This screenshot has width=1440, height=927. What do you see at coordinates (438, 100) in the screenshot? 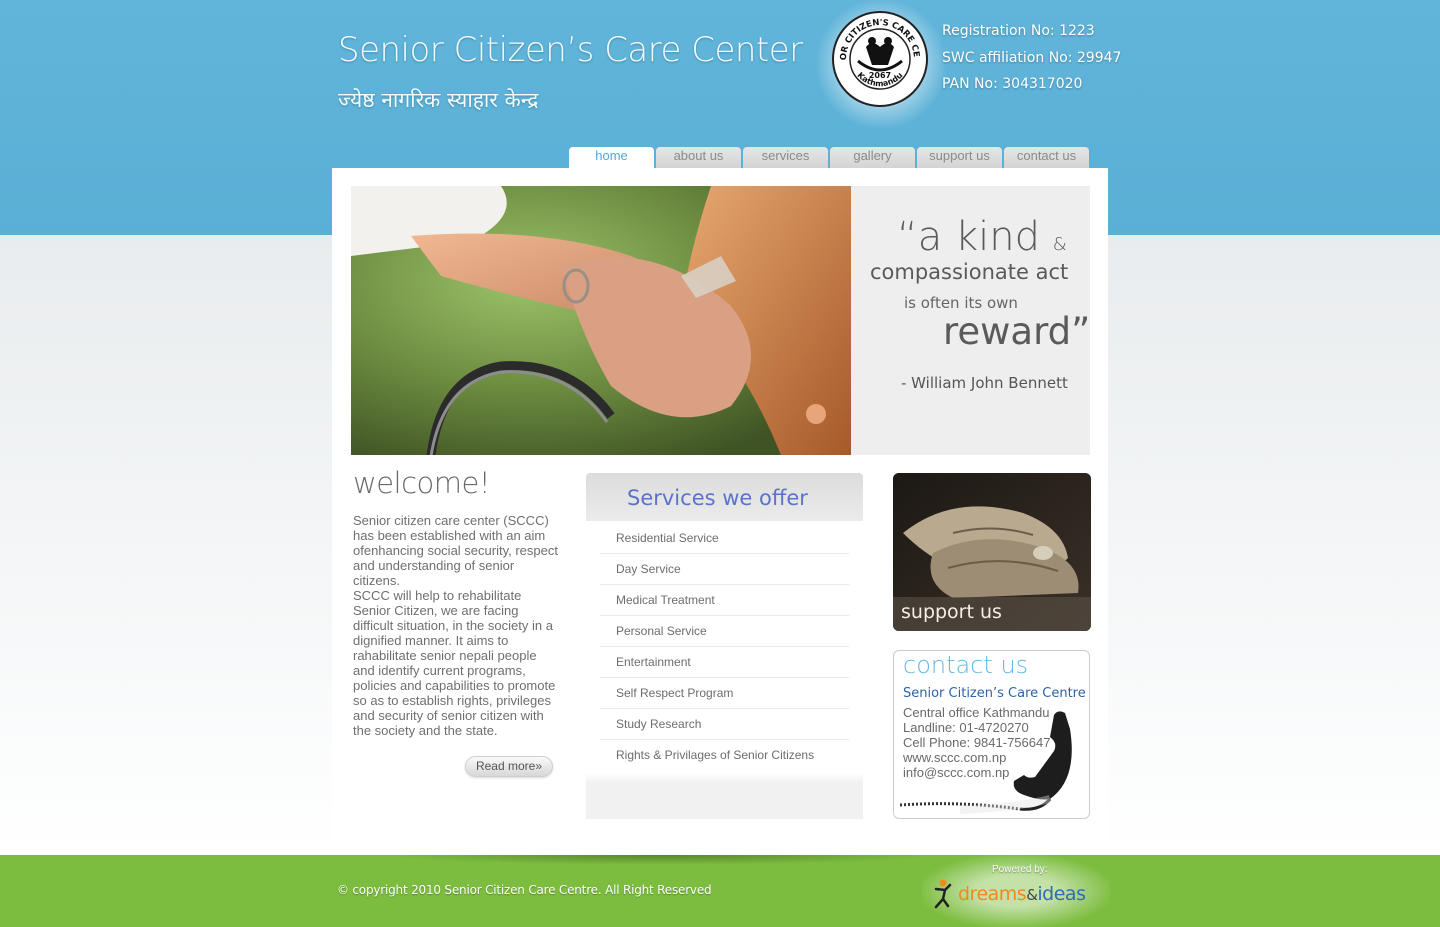
I see `site-title-nepali: ज्येष्ठ नागरिक स्याहार केन्द्र` at bounding box center [438, 100].